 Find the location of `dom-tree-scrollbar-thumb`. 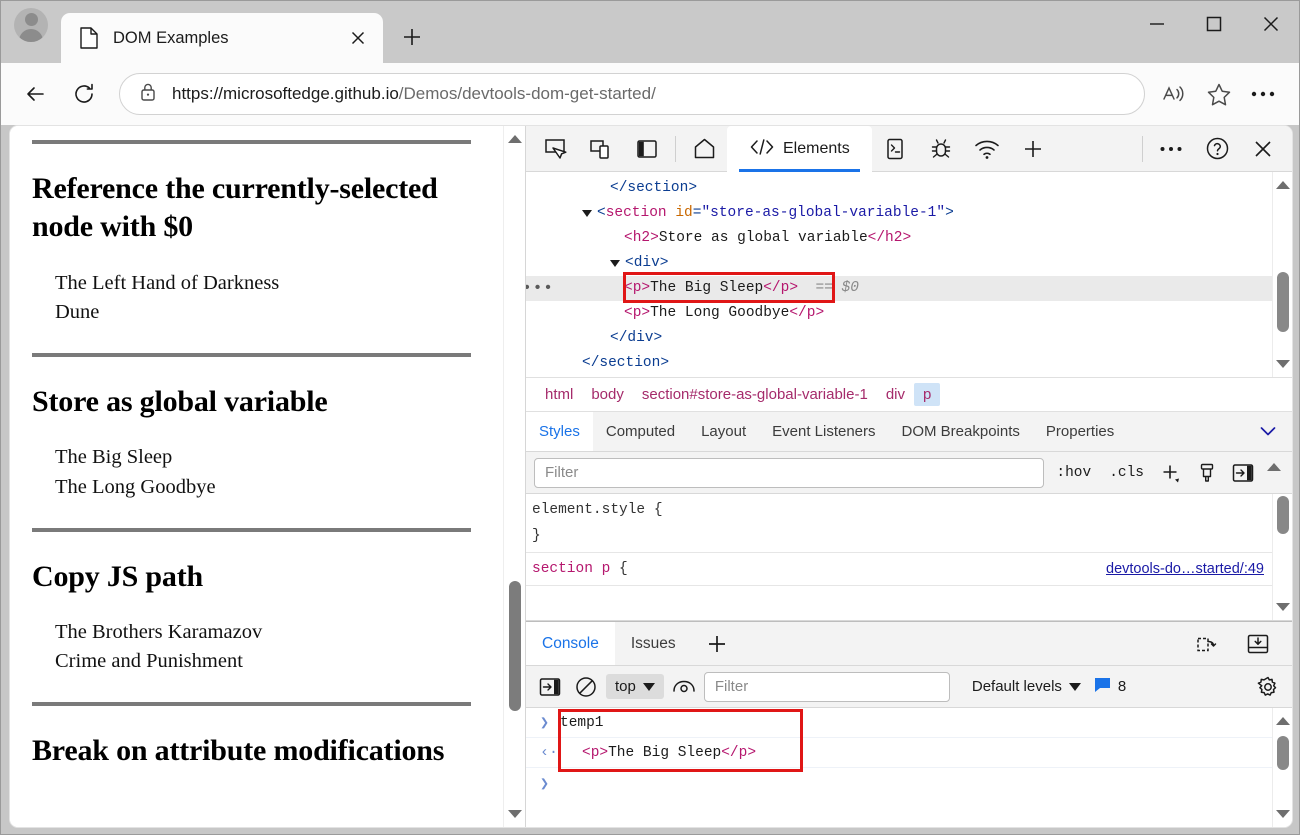

dom-tree-scrollbar-thumb is located at coordinates (1283, 302).